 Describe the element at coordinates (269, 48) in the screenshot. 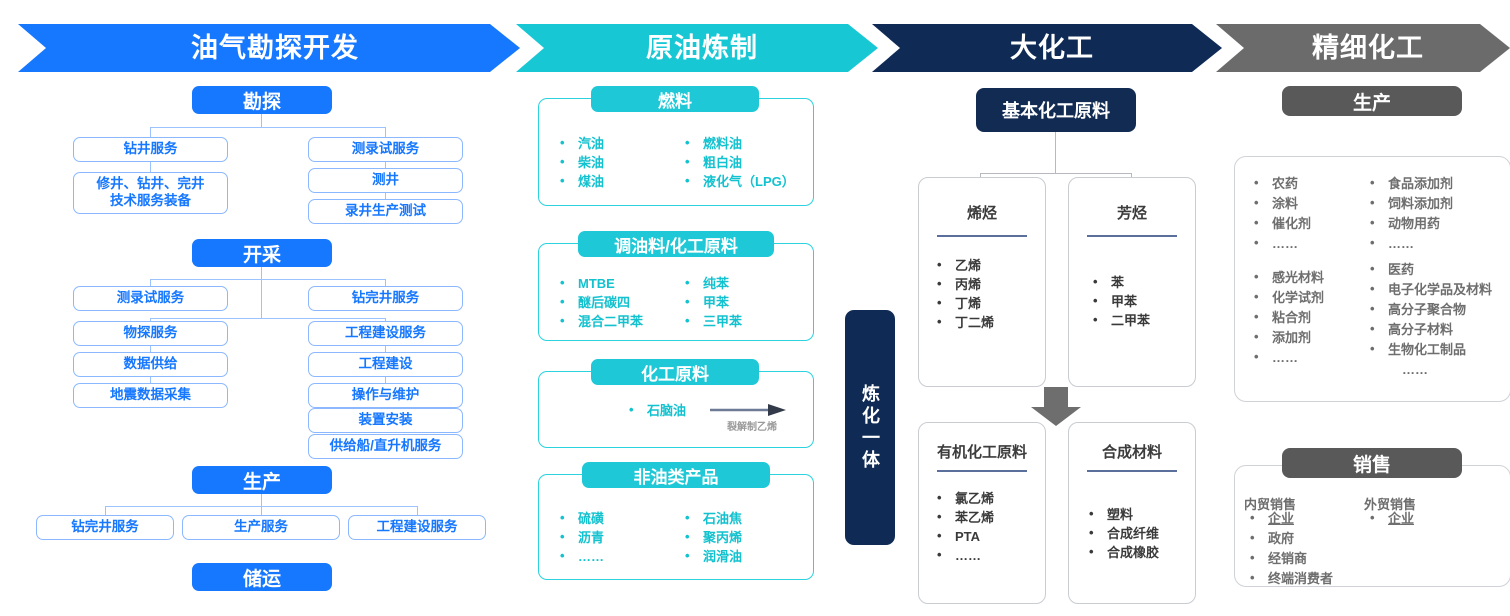

I see `banner-oil-gas-exploration: 油气勘探开发` at that location.